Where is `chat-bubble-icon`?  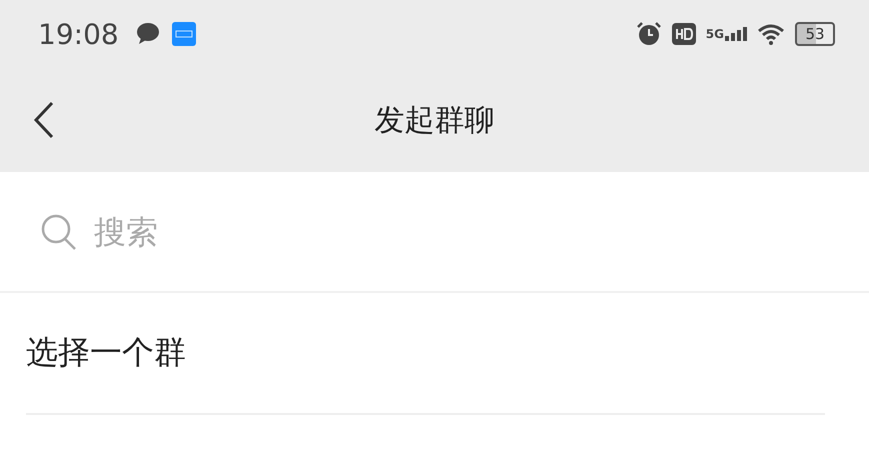
chat-bubble-icon is located at coordinates (147, 34).